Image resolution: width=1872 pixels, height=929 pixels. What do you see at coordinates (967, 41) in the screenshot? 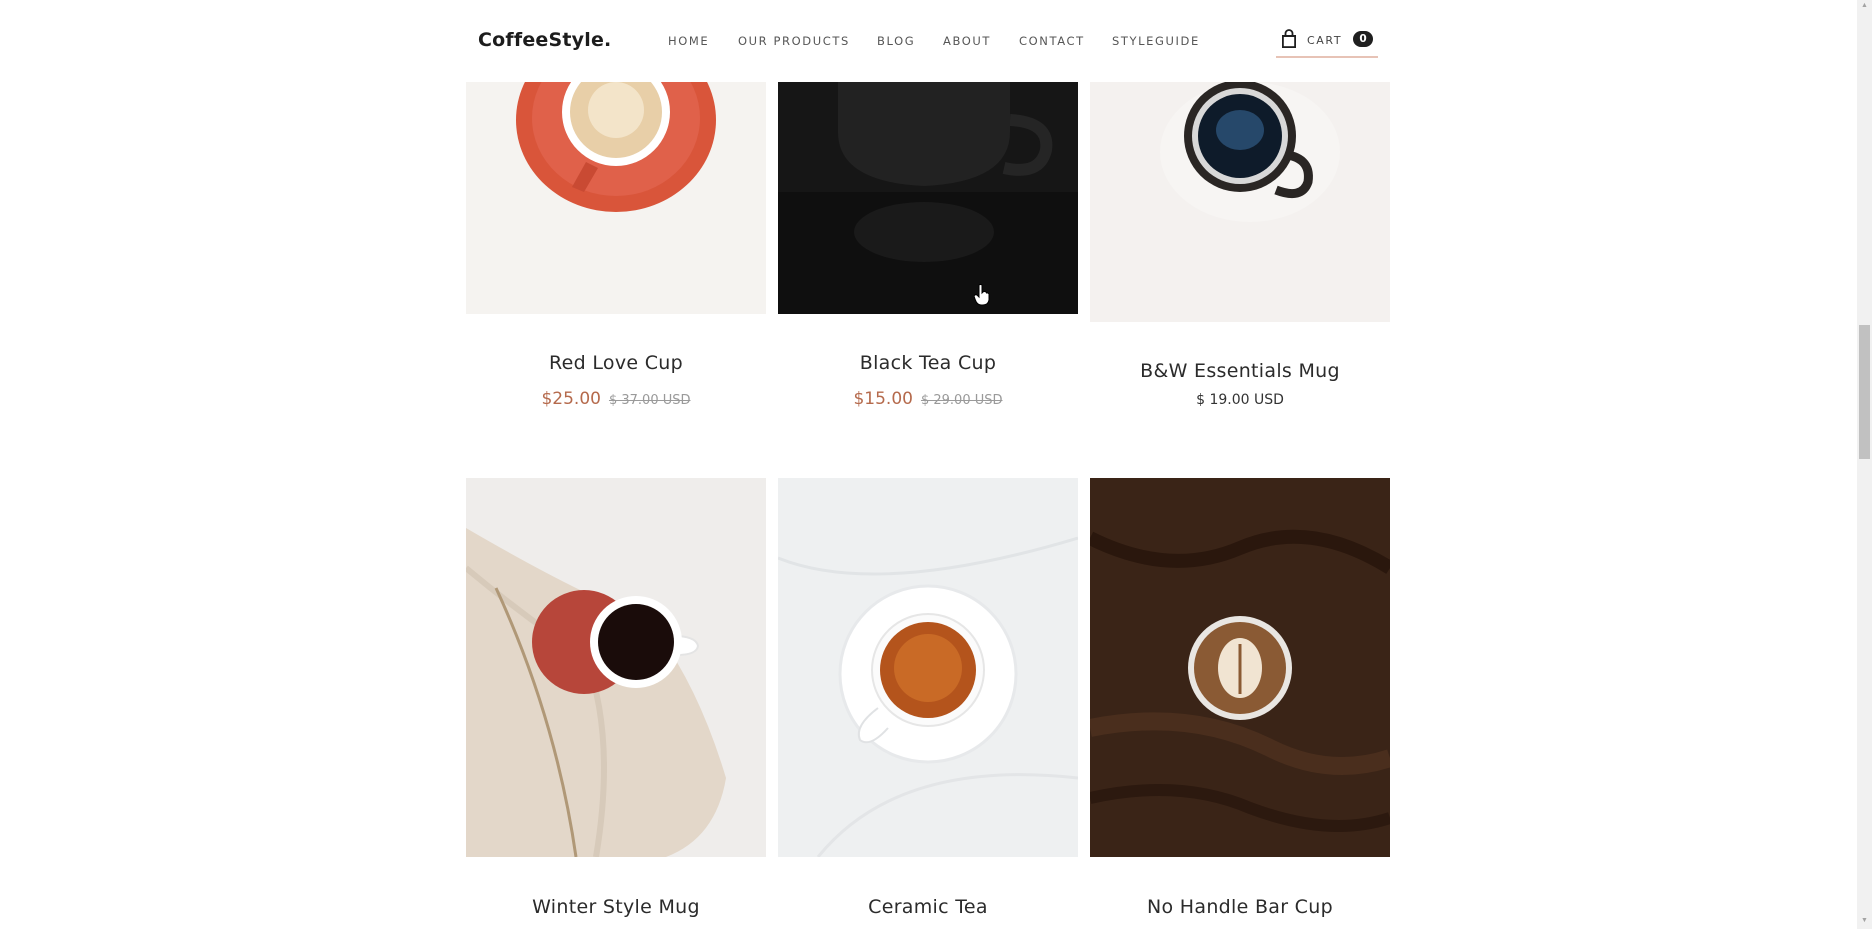
I see `nav-about: ABOUT` at bounding box center [967, 41].